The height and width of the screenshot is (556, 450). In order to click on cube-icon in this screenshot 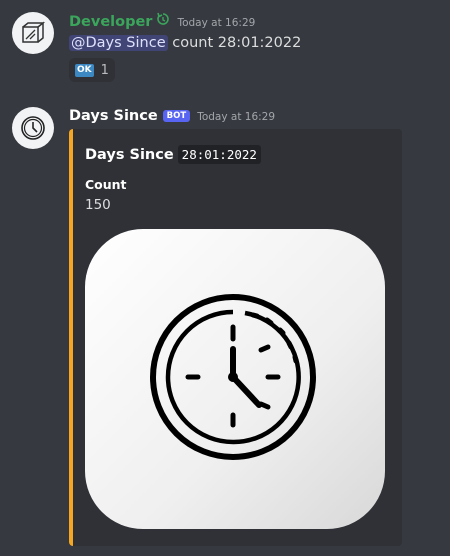, I will do `click(34, 32)`.